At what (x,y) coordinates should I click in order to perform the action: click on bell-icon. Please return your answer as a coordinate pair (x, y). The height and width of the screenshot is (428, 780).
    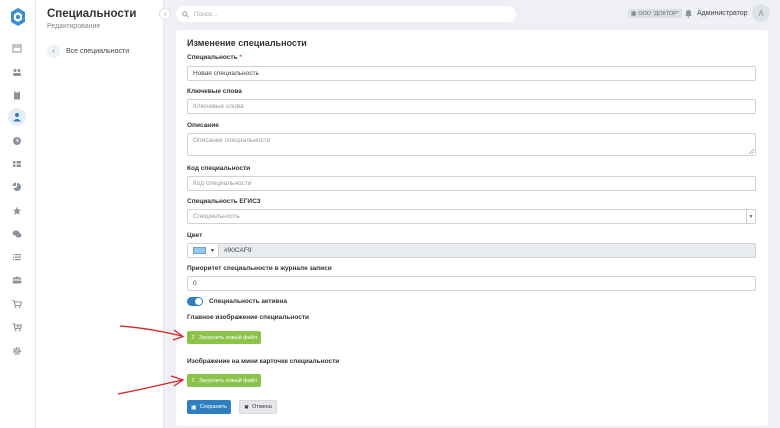
    Looking at the image, I should click on (688, 13).